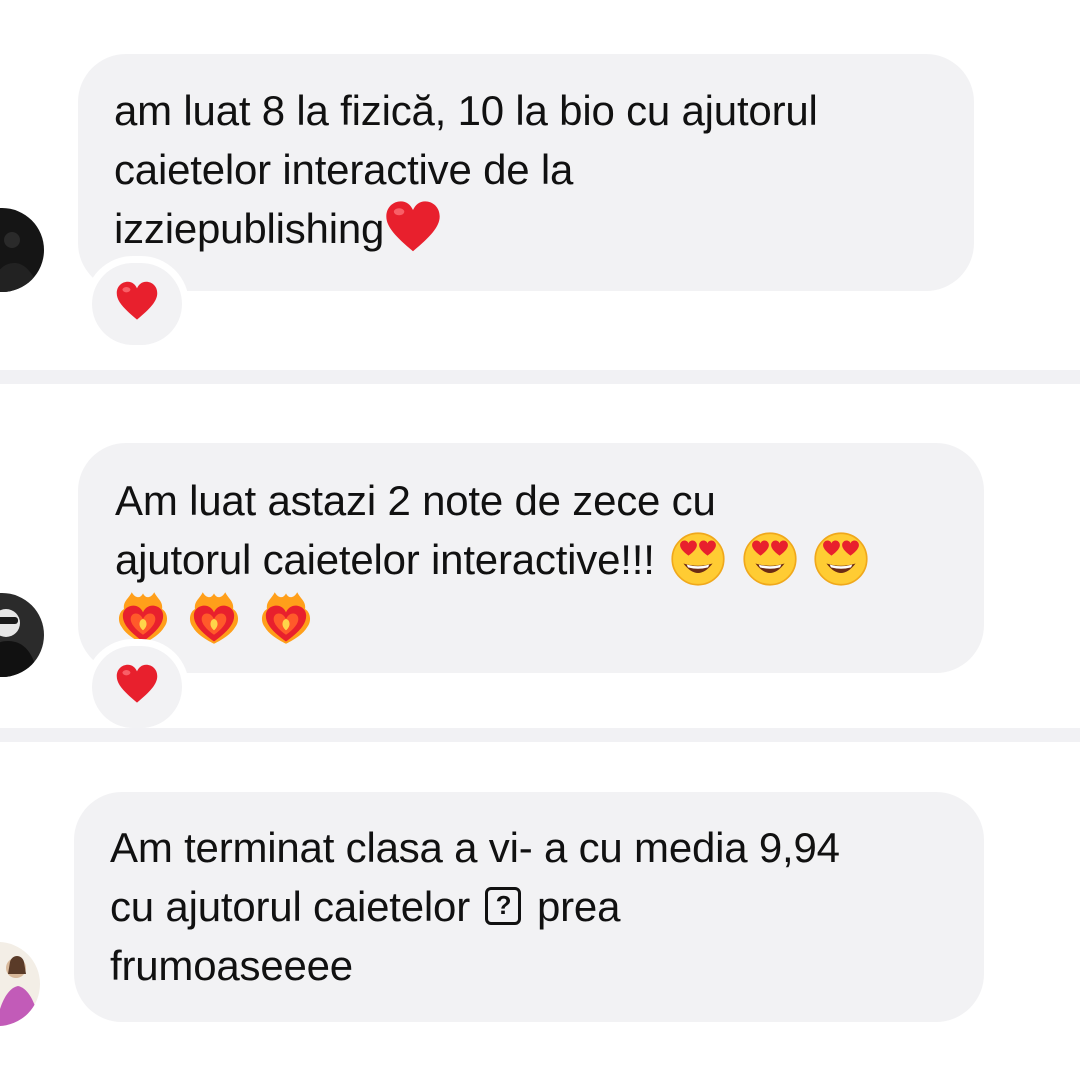  What do you see at coordinates (415, 500) in the screenshot?
I see `comment-text-line: Am luat astazi 2 note de zece cu` at bounding box center [415, 500].